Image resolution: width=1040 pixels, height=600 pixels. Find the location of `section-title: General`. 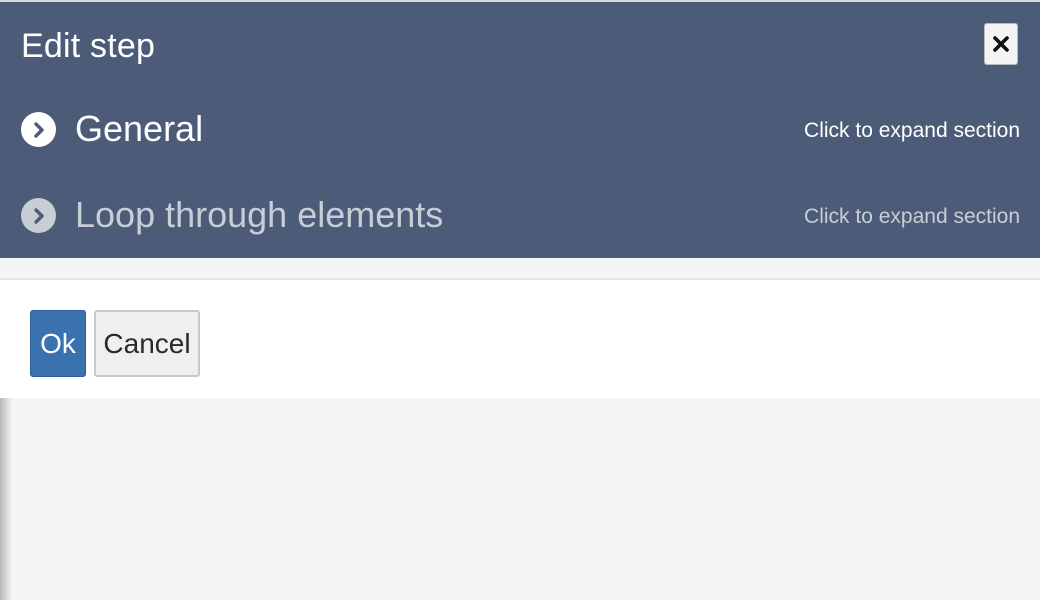

section-title: General is located at coordinates (139, 128).